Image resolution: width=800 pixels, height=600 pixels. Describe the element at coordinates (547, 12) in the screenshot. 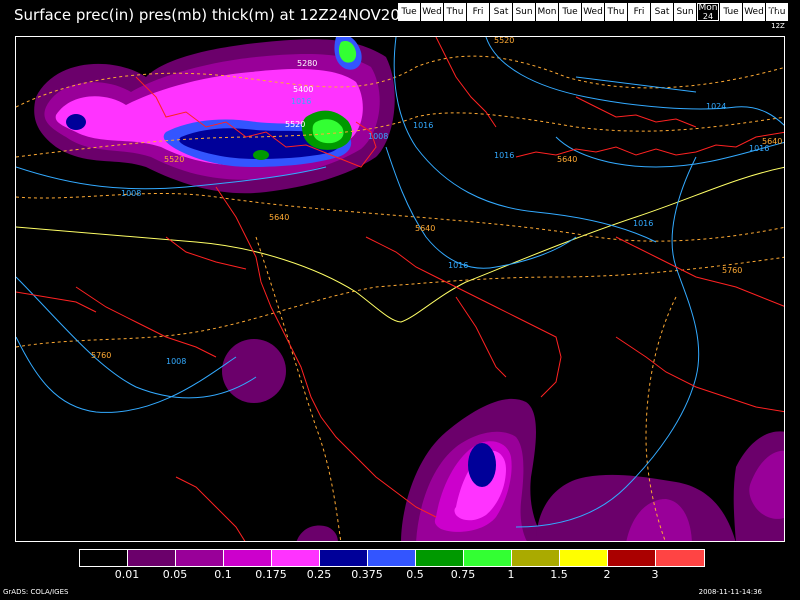

I see `day-cell: Mon` at that location.